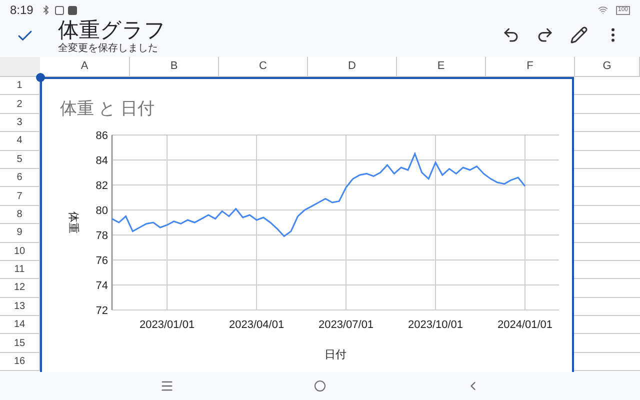 Image resolution: width=640 pixels, height=400 pixels. What do you see at coordinates (20, 66) in the screenshot?
I see `corner-header` at bounding box center [20, 66].